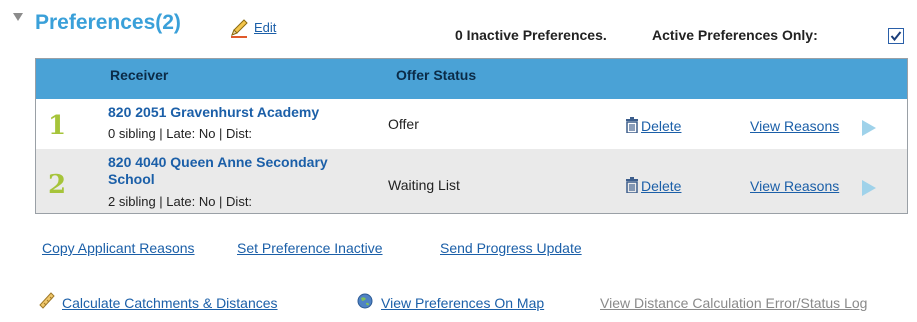 The height and width of the screenshot is (322, 917). What do you see at coordinates (531, 35) in the screenshot?
I see `inactive-count-text: 0 Inactive Preferences.` at bounding box center [531, 35].